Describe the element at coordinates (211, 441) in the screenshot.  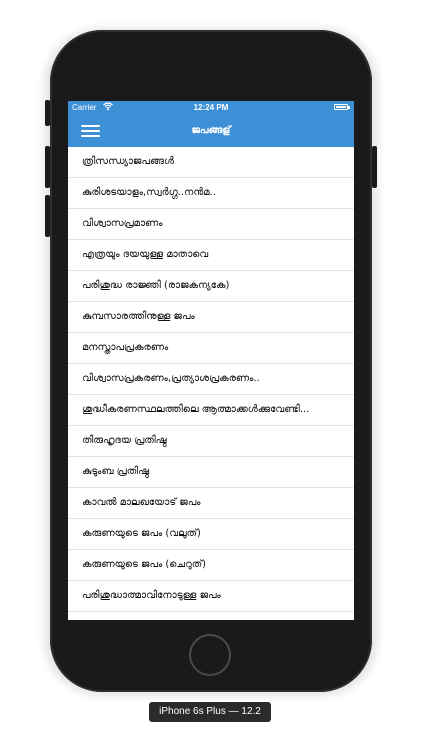
I see `list-item: തിരുഹൃദയ പ്രതിഷ്ഠ` at that location.